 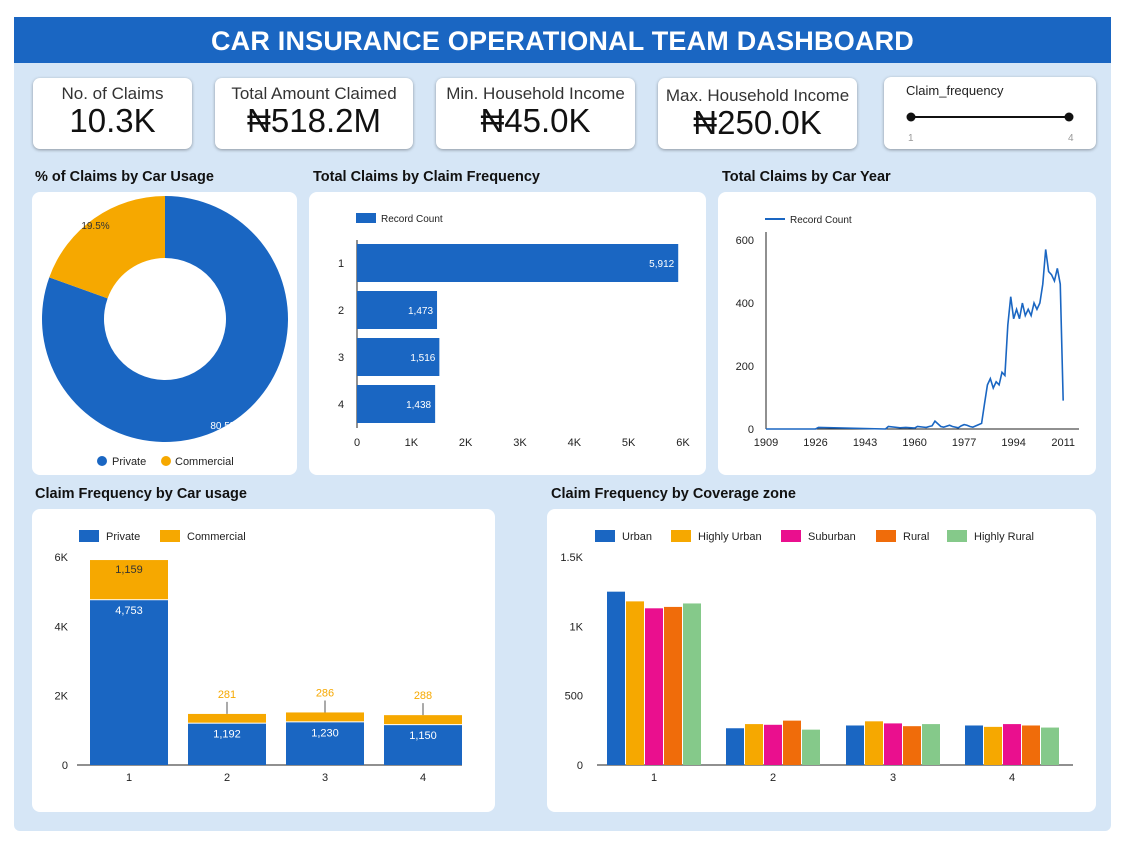 What do you see at coordinates (571, 558) in the screenshot?
I see `y-tick-label: 1.5K` at bounding box center [571, 558].